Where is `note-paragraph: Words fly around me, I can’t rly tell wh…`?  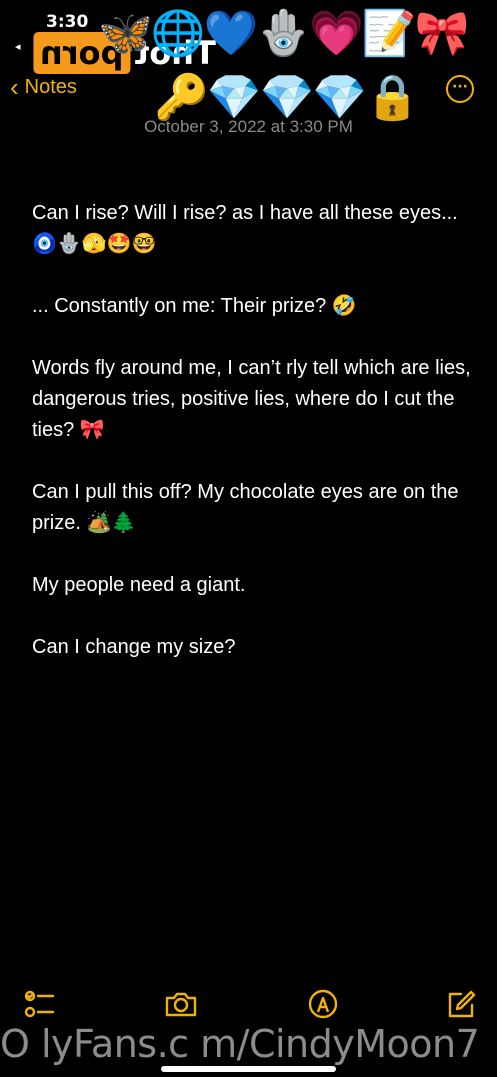
note-paragraph: Words fly around me, I can’t rly tell wh… is located at coordinates (251, 399).